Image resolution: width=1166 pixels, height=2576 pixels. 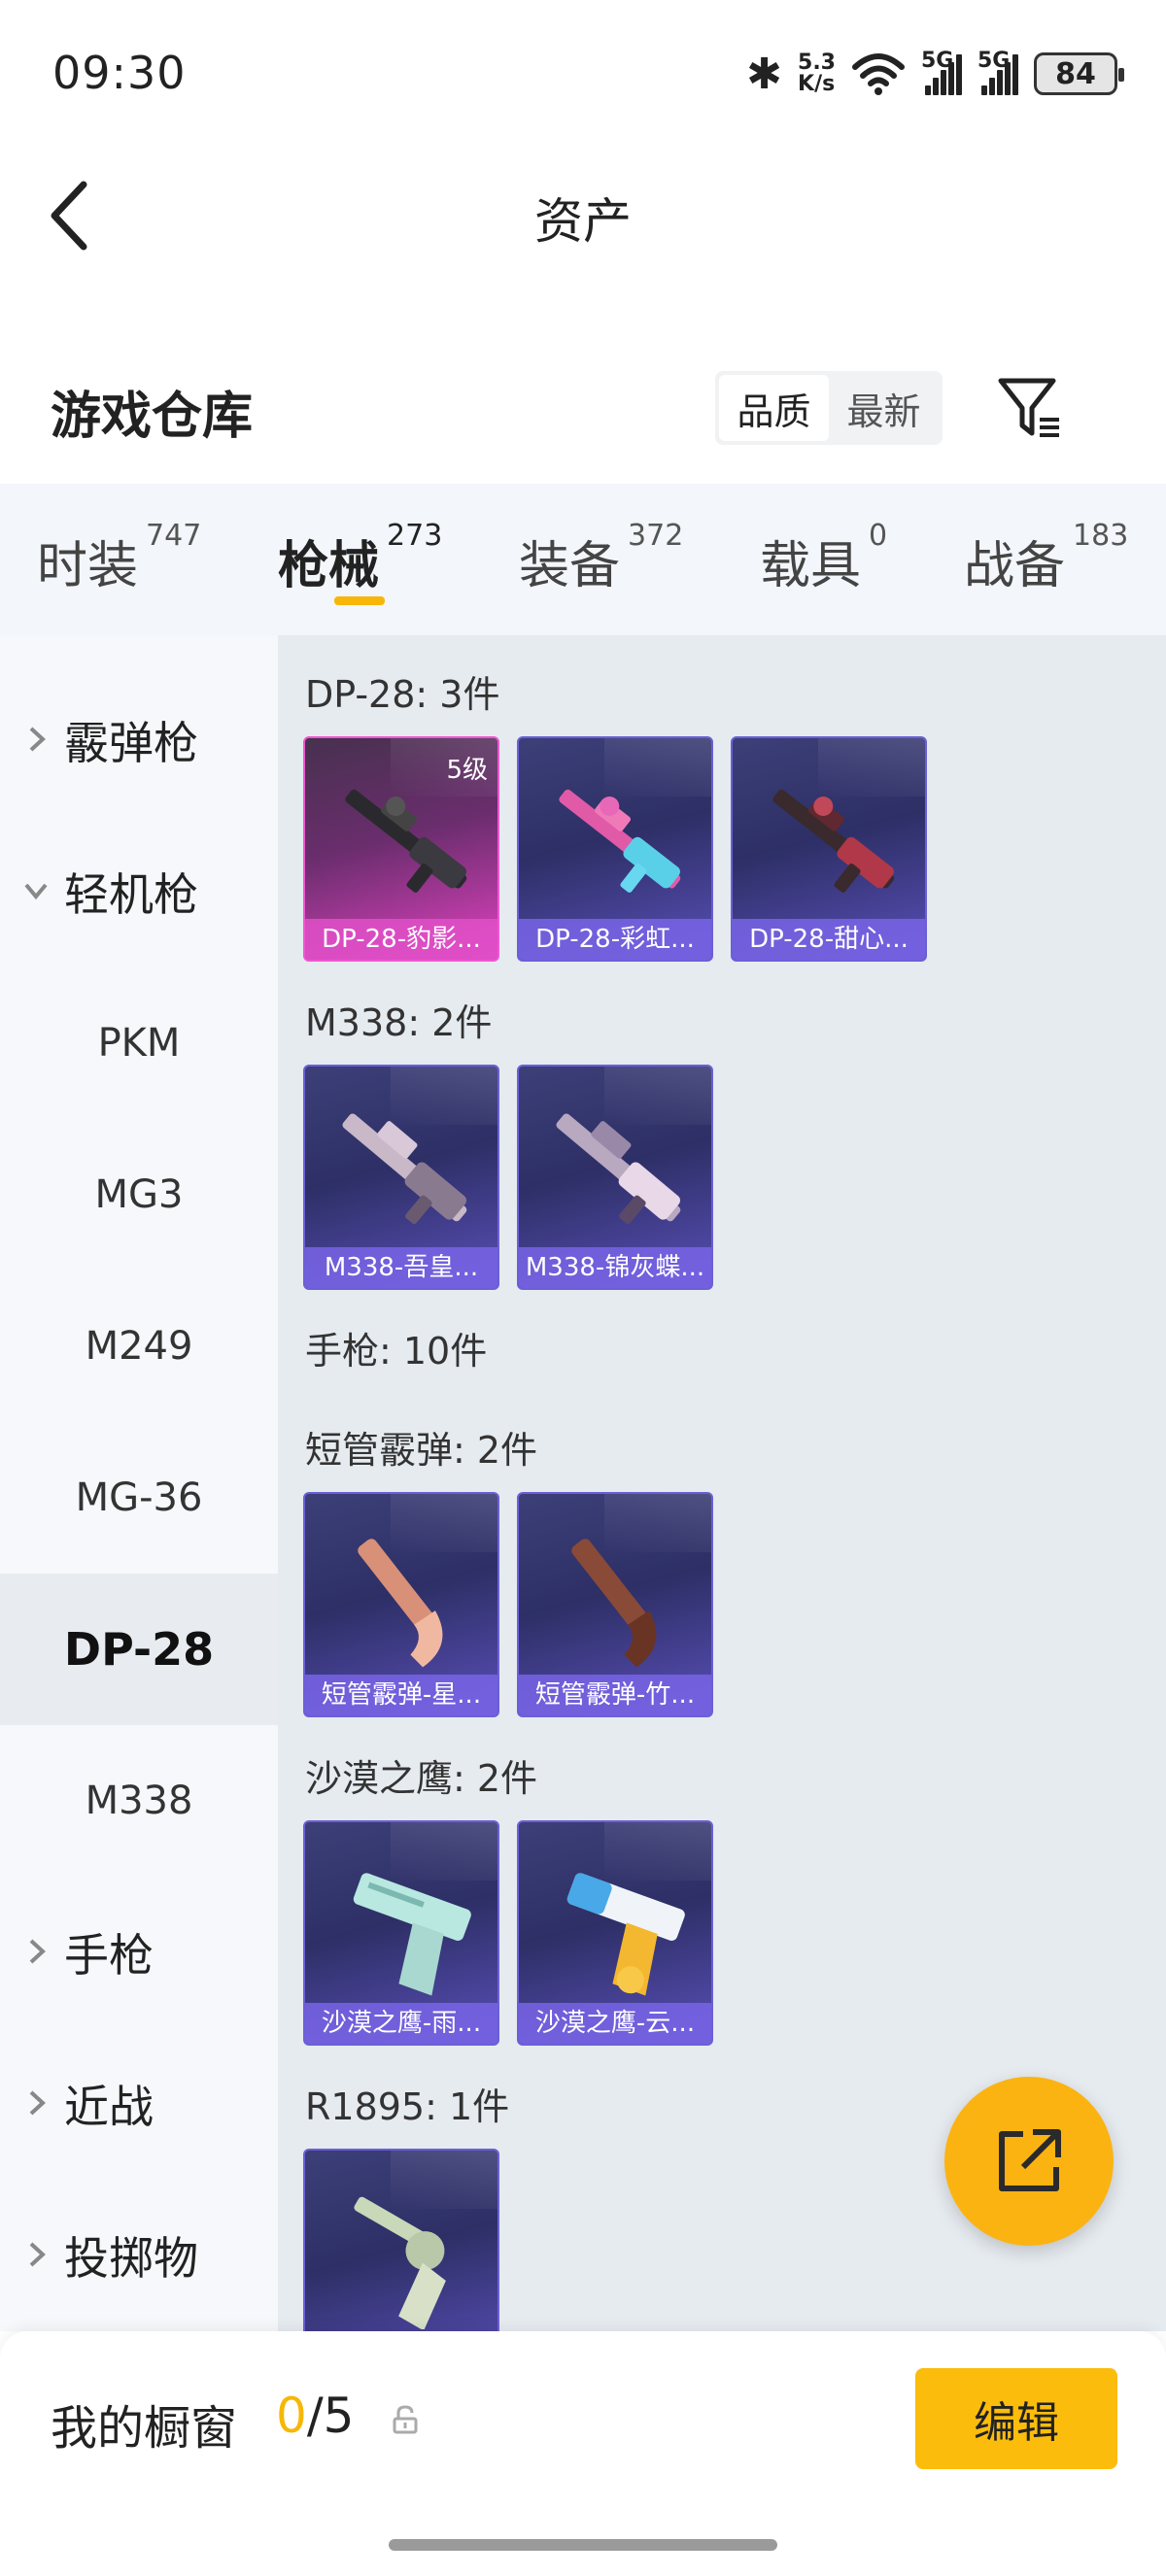 I want to click on sidebar-item-mg3: MG3, so click(x=139, y=1195).